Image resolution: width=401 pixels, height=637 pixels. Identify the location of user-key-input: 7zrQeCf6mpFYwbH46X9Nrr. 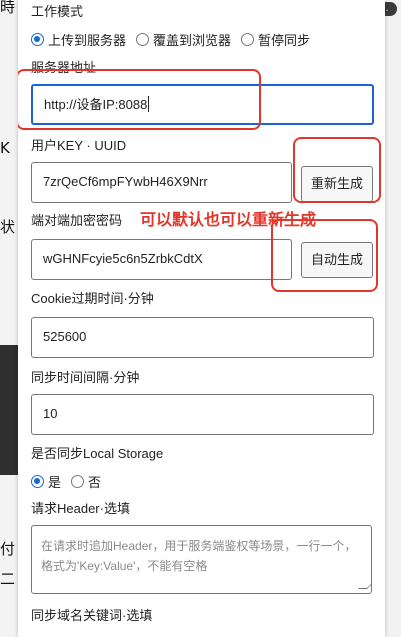
(161, 182).